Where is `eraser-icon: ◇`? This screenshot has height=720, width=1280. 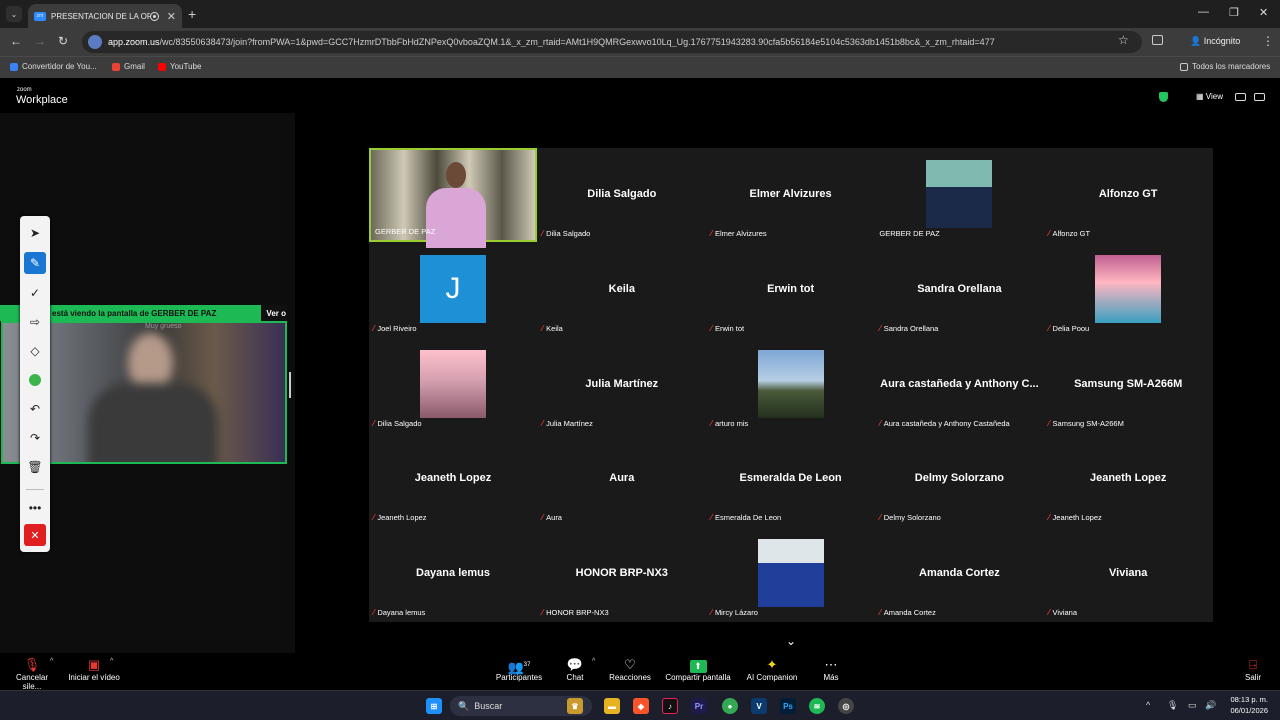
eraser-icon: ◇ is located at coordinates (35, 351).